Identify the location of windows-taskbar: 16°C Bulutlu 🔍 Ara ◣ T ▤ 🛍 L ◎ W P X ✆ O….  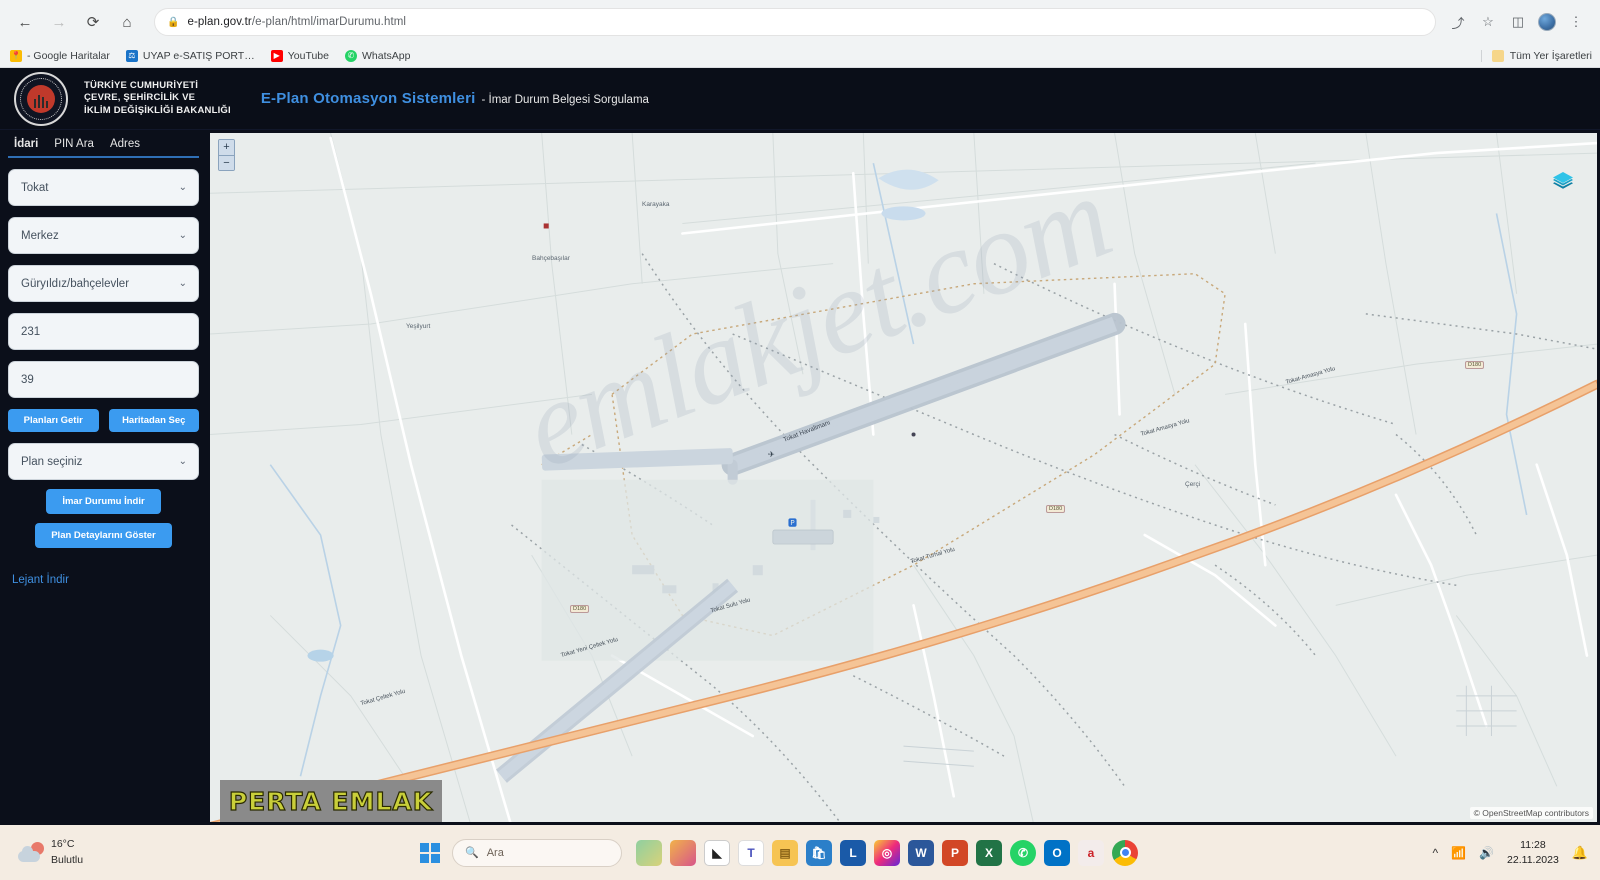
(800, 852).